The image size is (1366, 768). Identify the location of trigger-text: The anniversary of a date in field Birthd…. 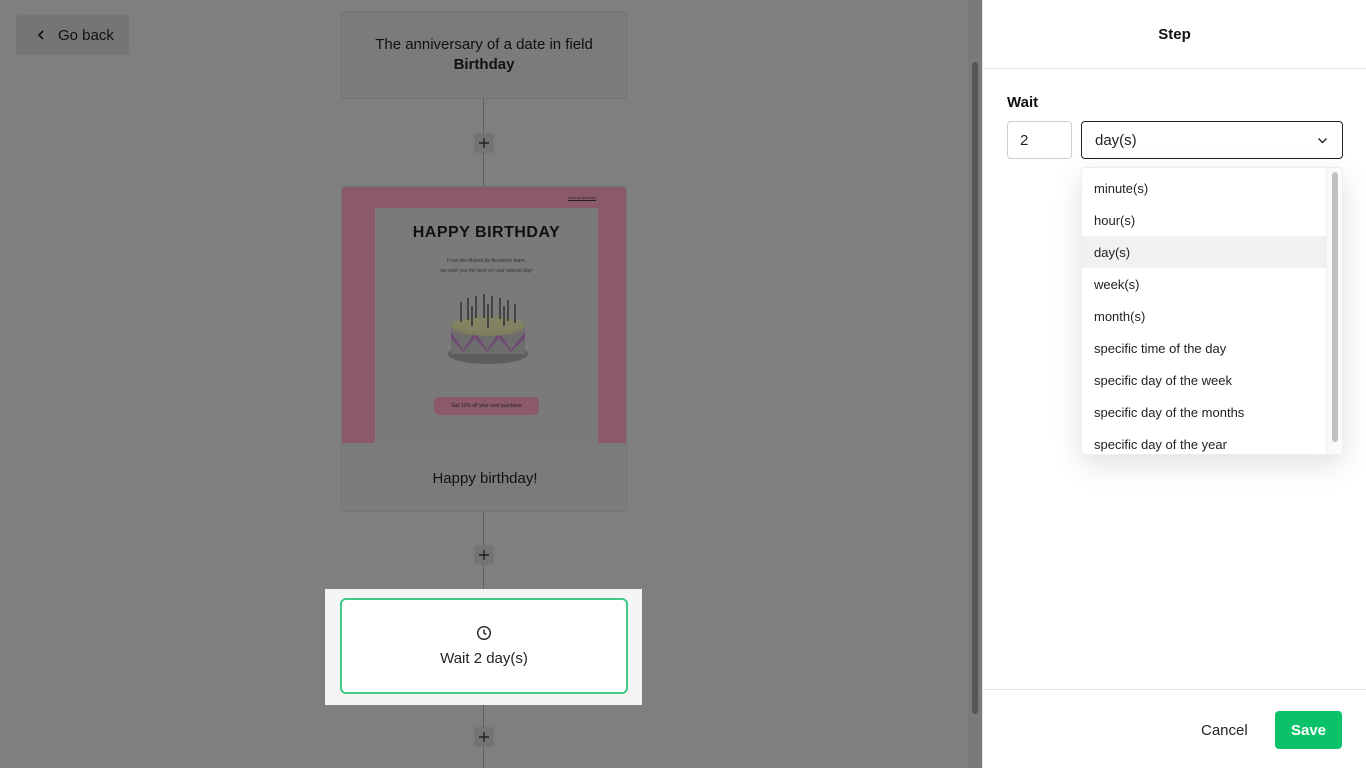
(484, 54).